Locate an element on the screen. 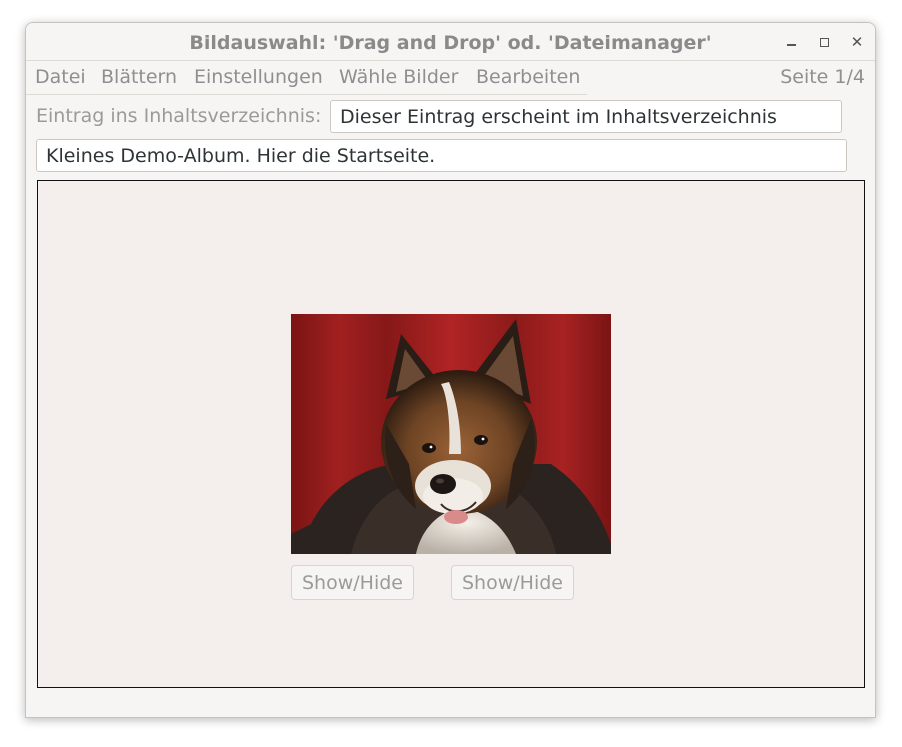 The image size is (902, 747). close-icon: ✕ is located at coordinates (857, 41).